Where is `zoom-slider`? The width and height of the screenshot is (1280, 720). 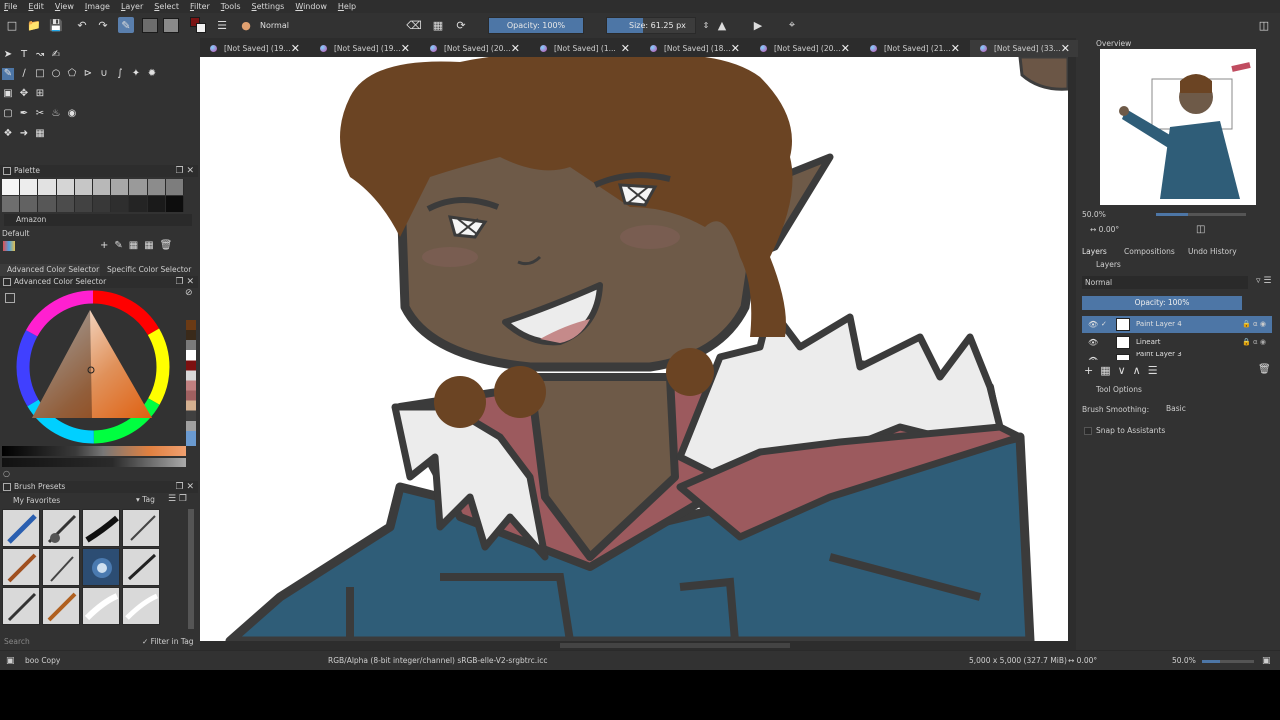 zoom-slider is located at coordinates (1228, 661).